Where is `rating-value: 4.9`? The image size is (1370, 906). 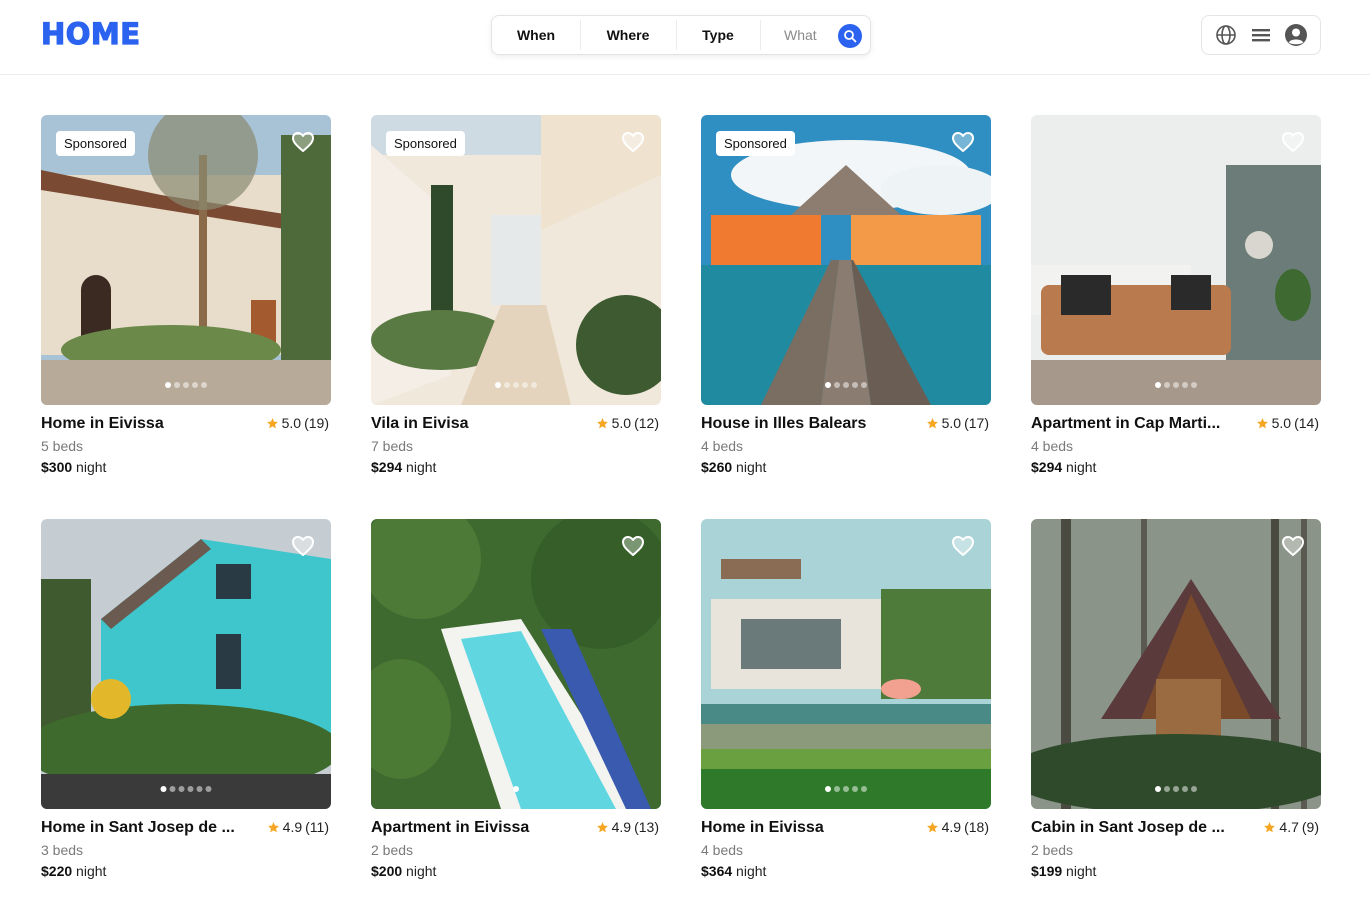 rating-value: 4.9 is located at coordinates (621, 827).